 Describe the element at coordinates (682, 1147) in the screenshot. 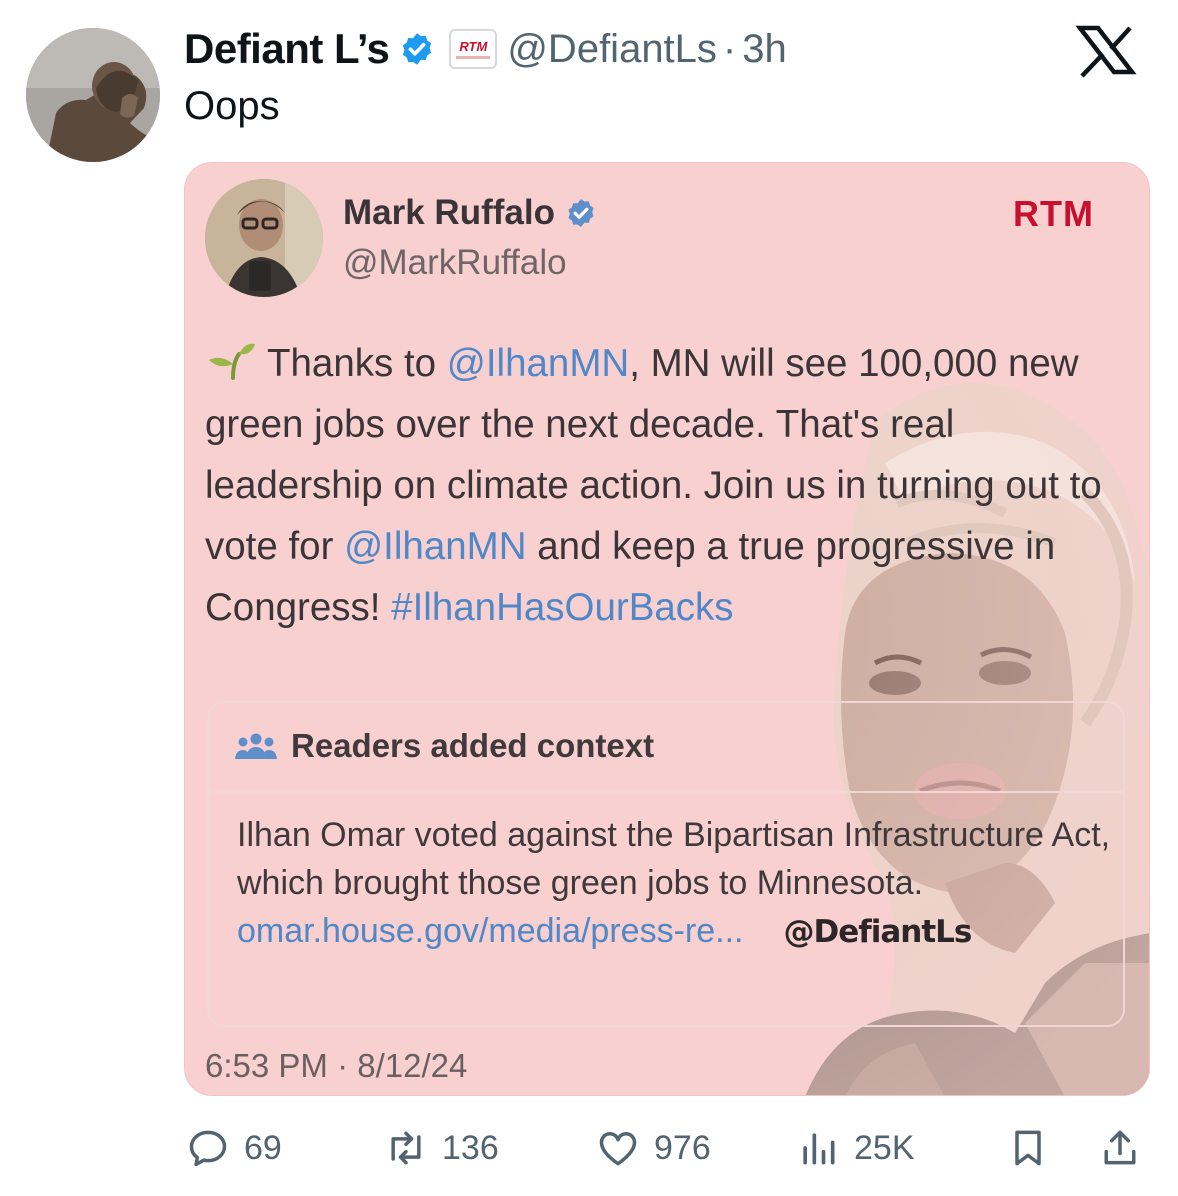

I see `like-count: 976` at that location.